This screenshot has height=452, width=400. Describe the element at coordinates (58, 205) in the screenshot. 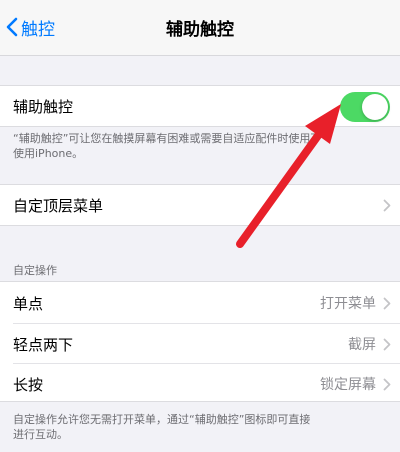

I see `customize-top-menu-label: 自定顶层菜单` at that location.